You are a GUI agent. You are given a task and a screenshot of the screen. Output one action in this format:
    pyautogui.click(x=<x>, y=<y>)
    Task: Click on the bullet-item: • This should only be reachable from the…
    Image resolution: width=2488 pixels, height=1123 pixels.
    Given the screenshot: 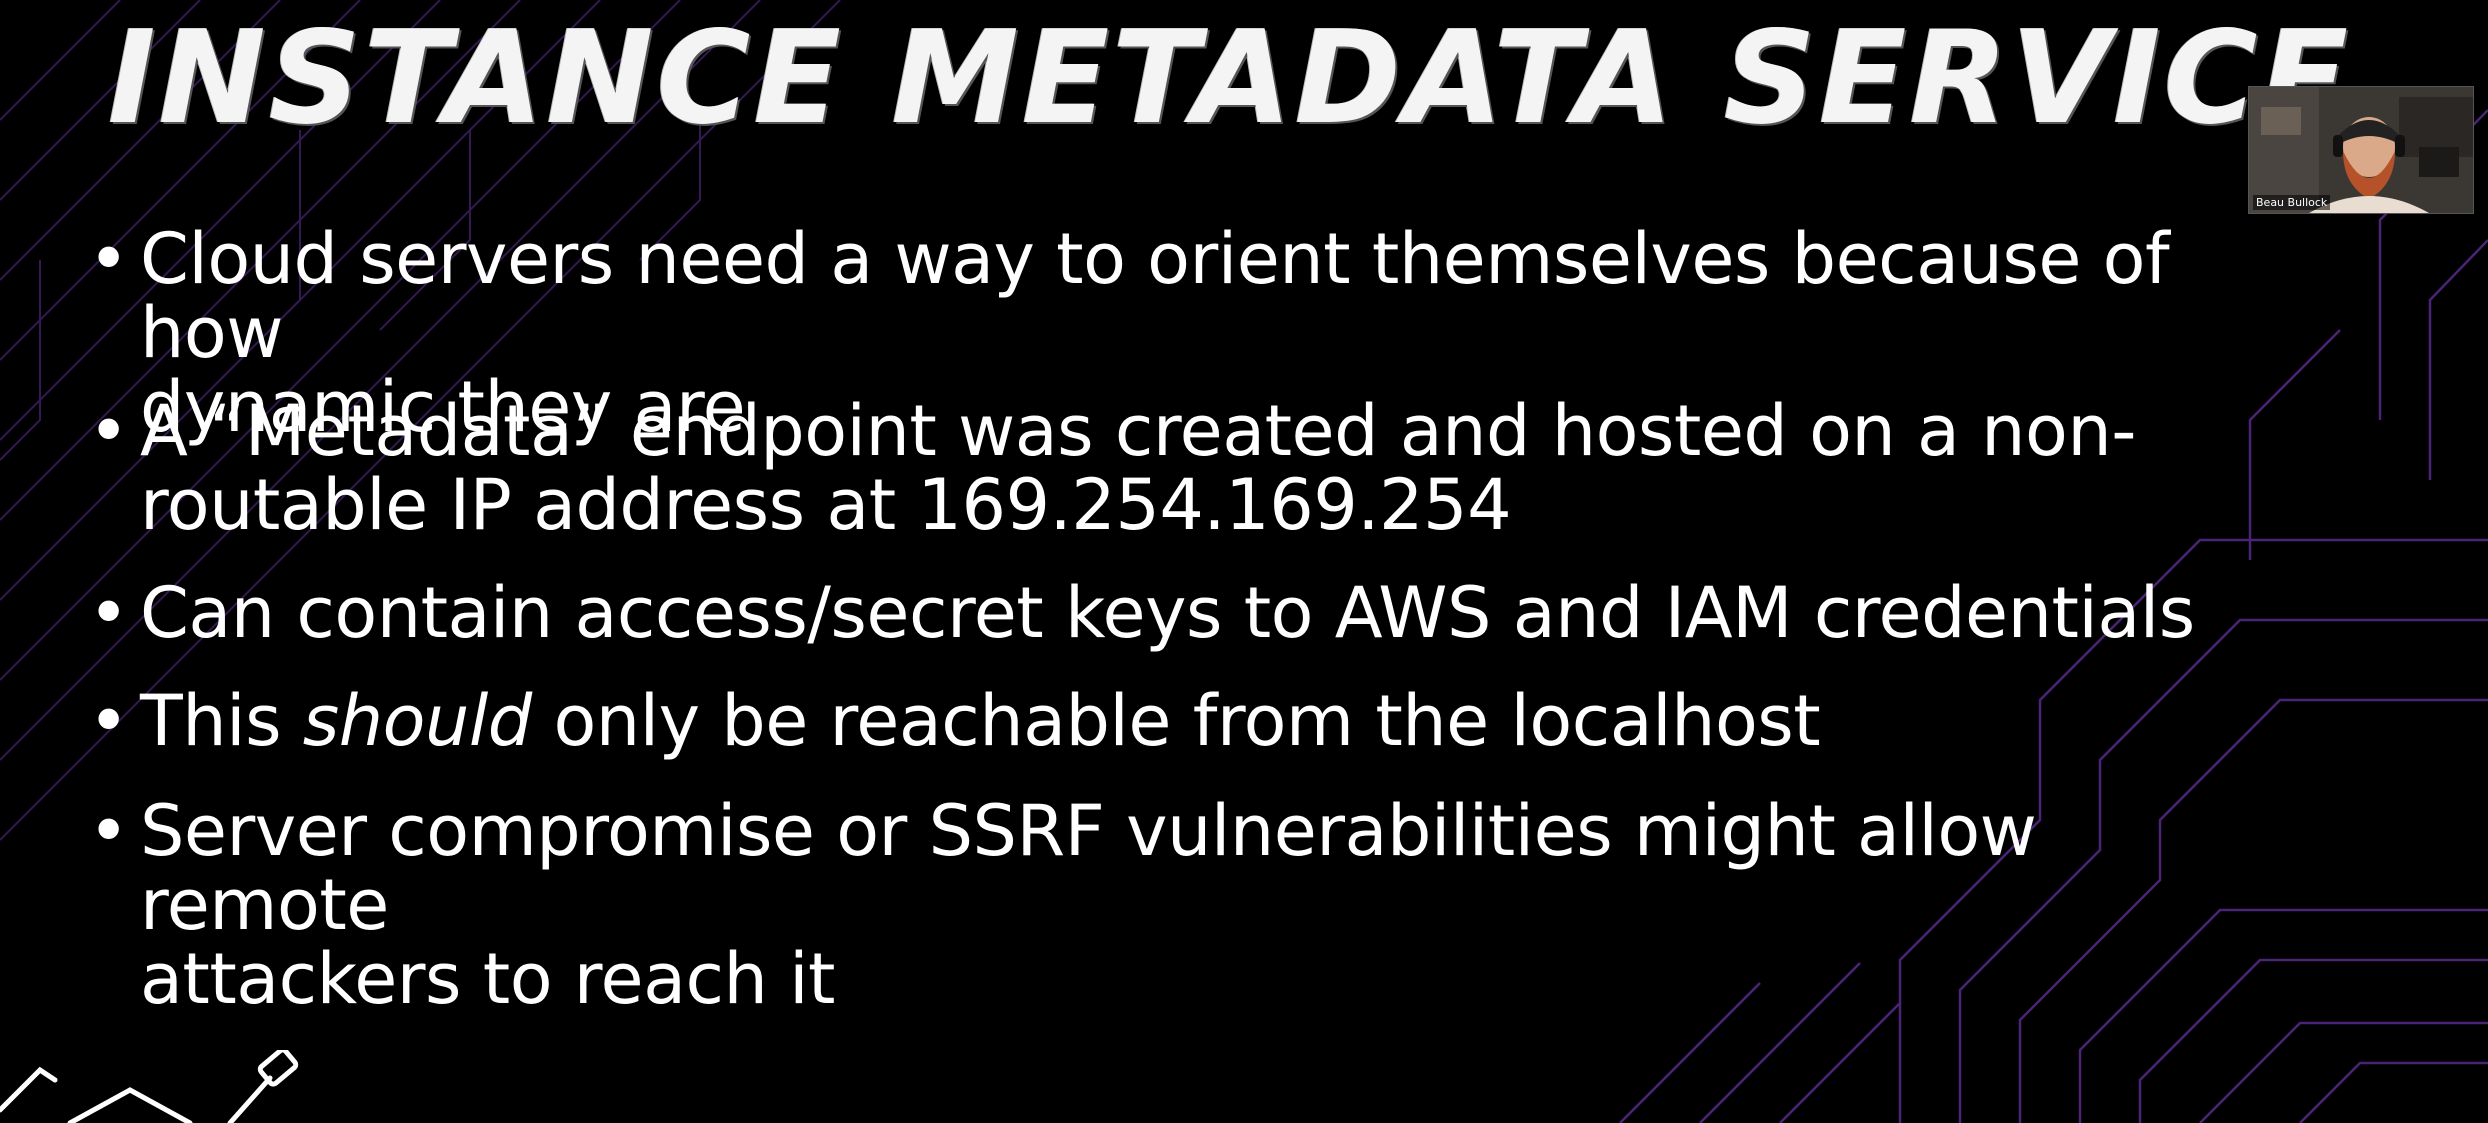 What is the action you would take?
    pyautogui.click(x=954, y=721)
    